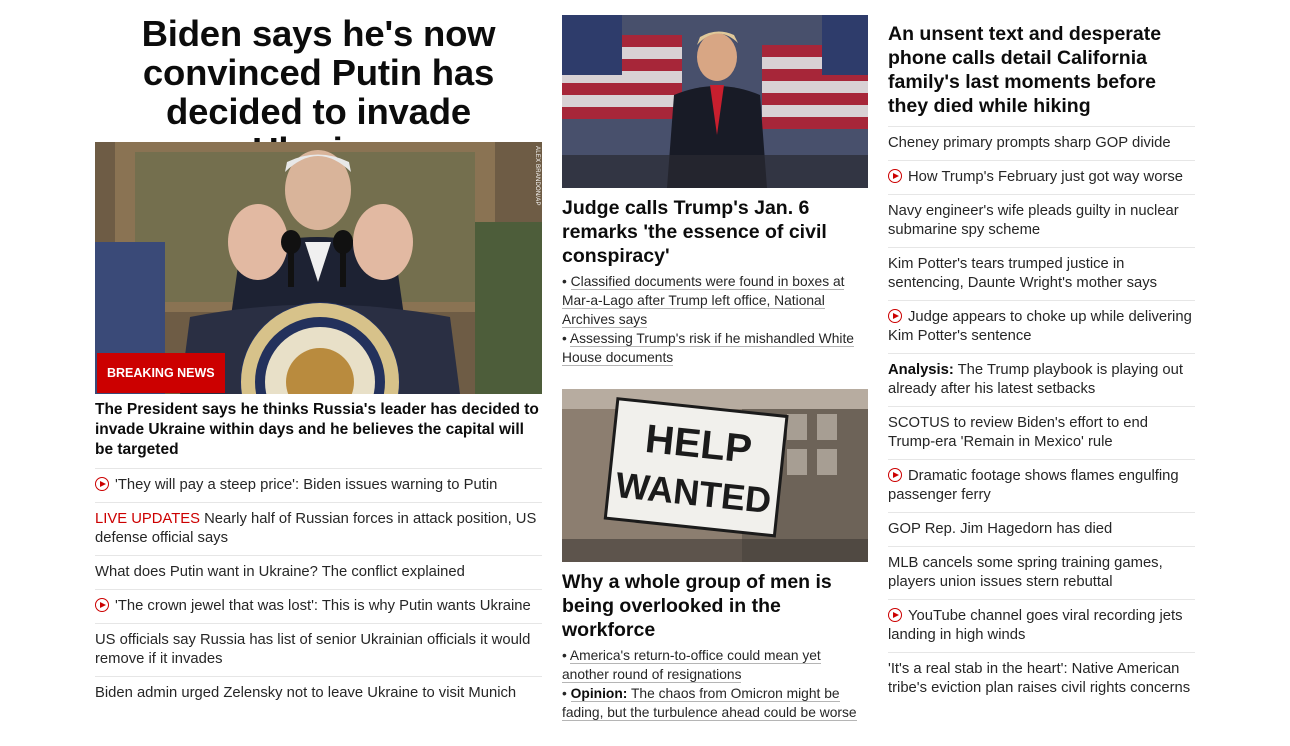  I want to click on list-item: GOP Rep. Jim Hagedorn has died, so click(1041, 529).